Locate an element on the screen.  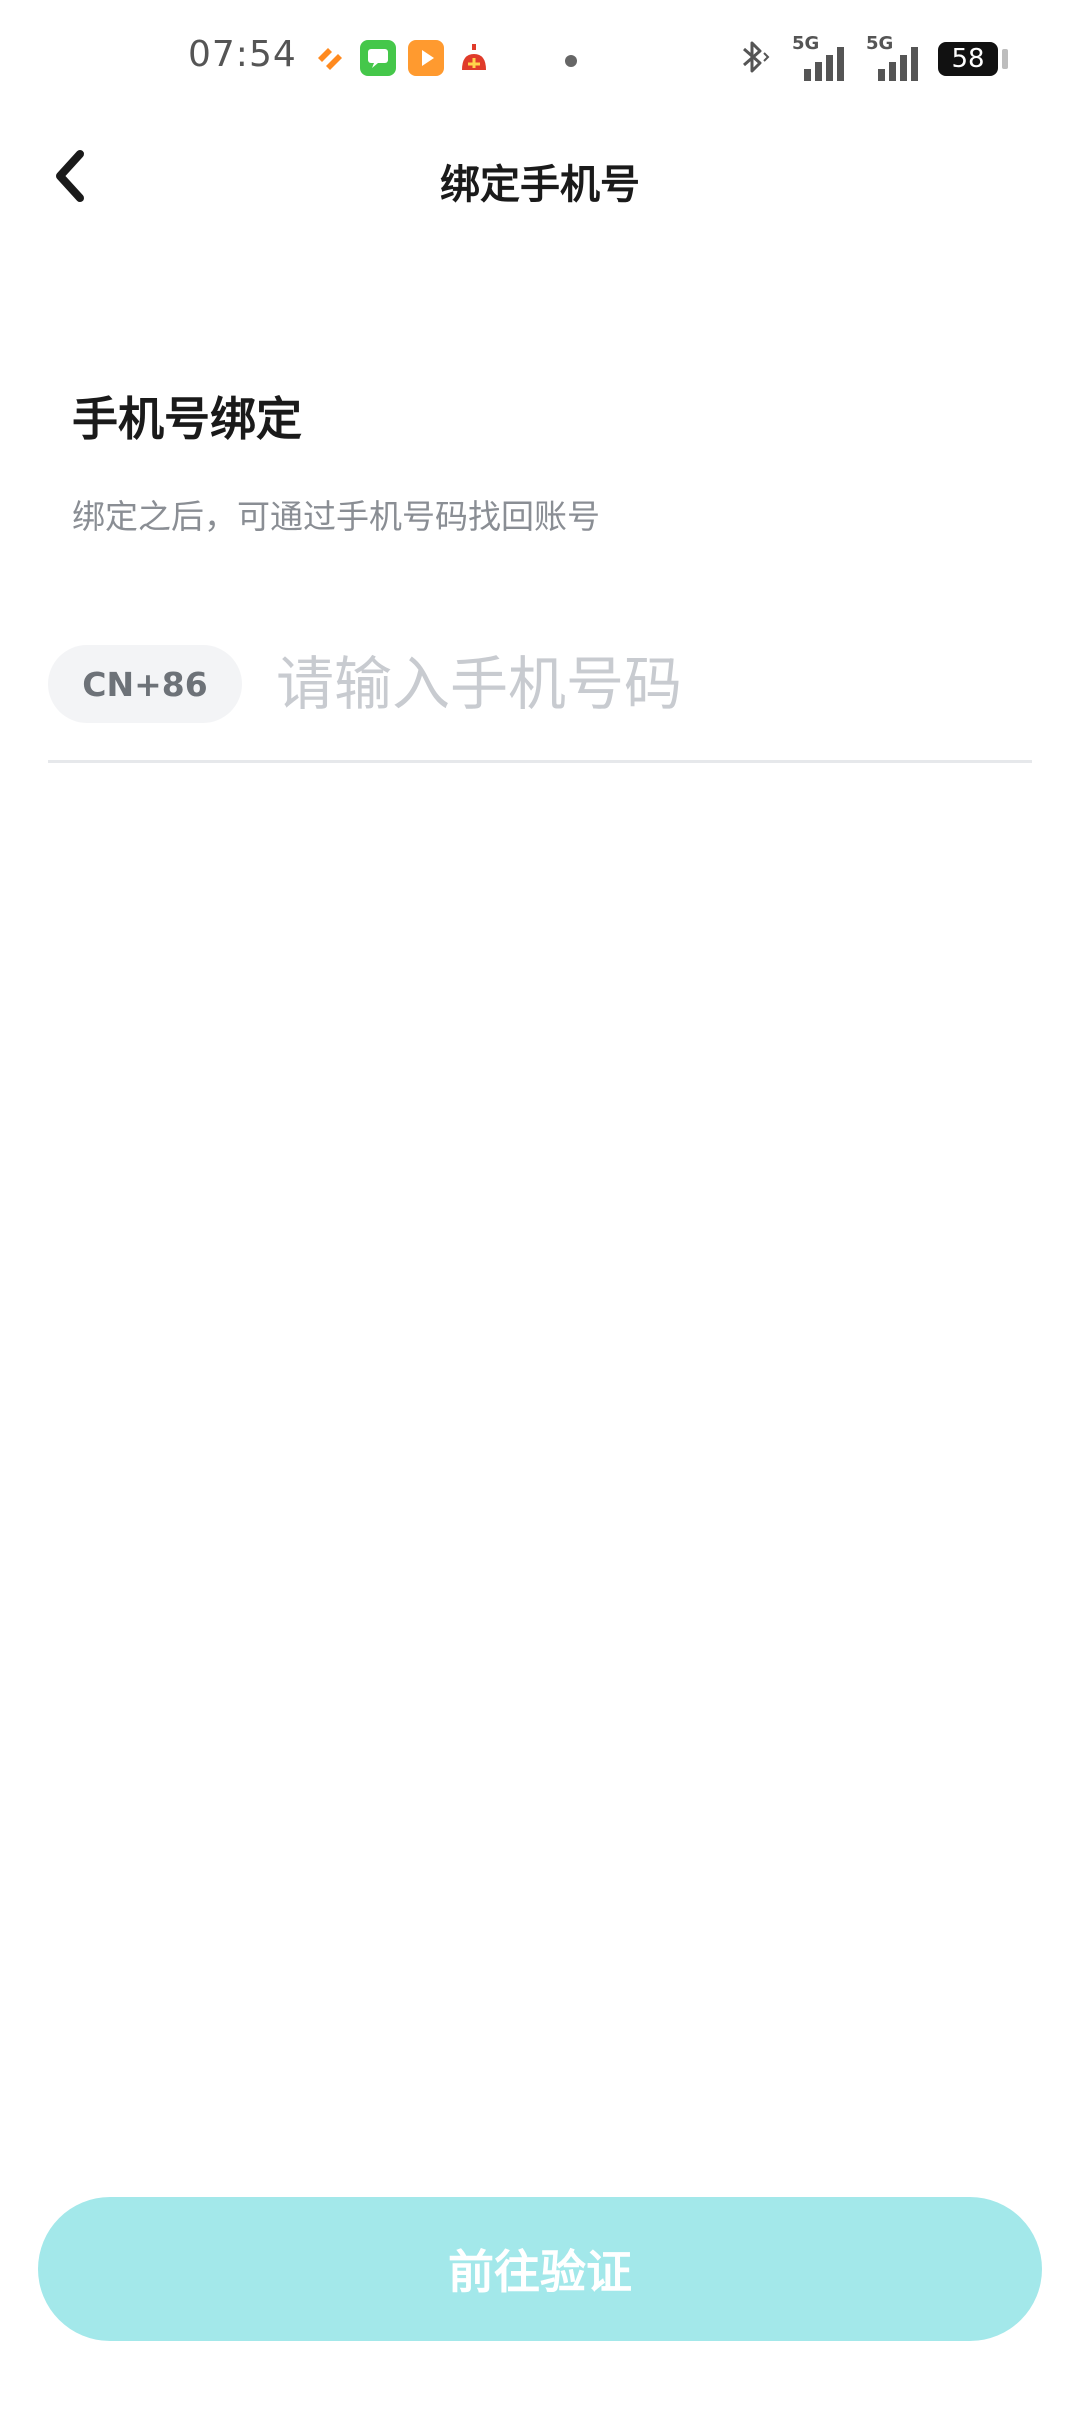
video-app-icon is located at coordinates (426, 58).